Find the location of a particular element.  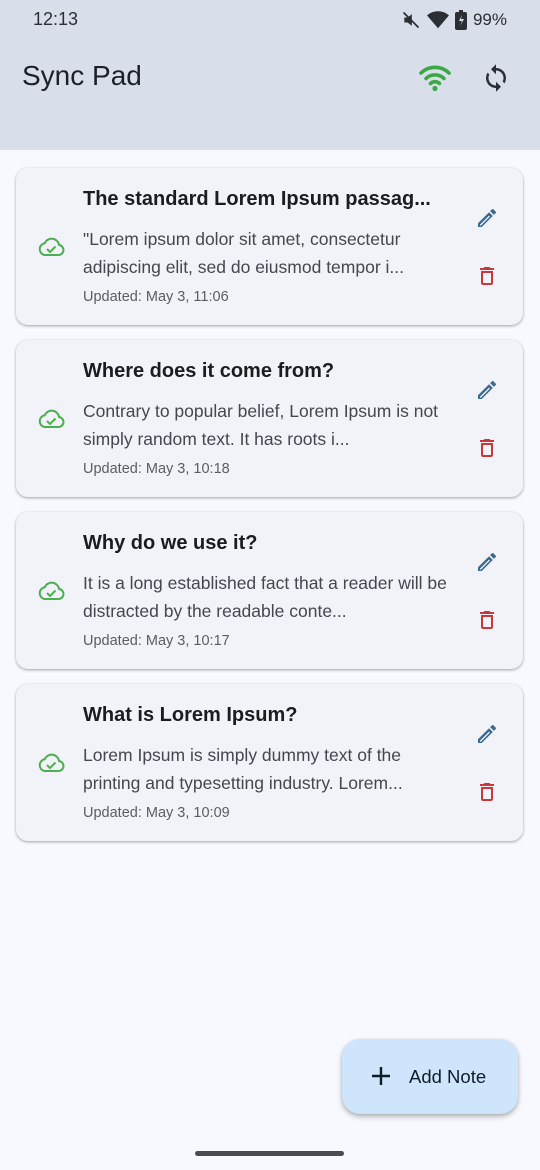

wifi-signal-icon is located at coordinates (437, 20).